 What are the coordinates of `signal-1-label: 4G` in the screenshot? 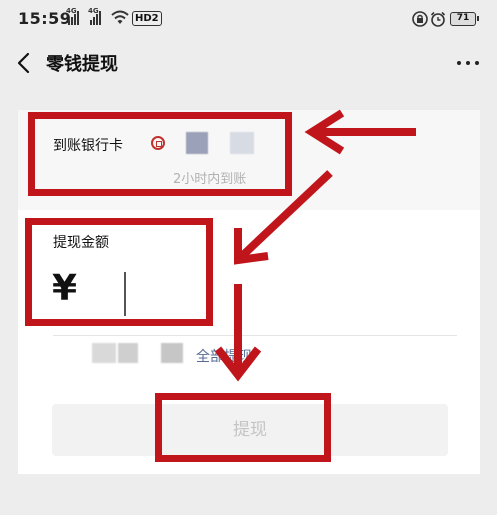 It's located at (71, 11).